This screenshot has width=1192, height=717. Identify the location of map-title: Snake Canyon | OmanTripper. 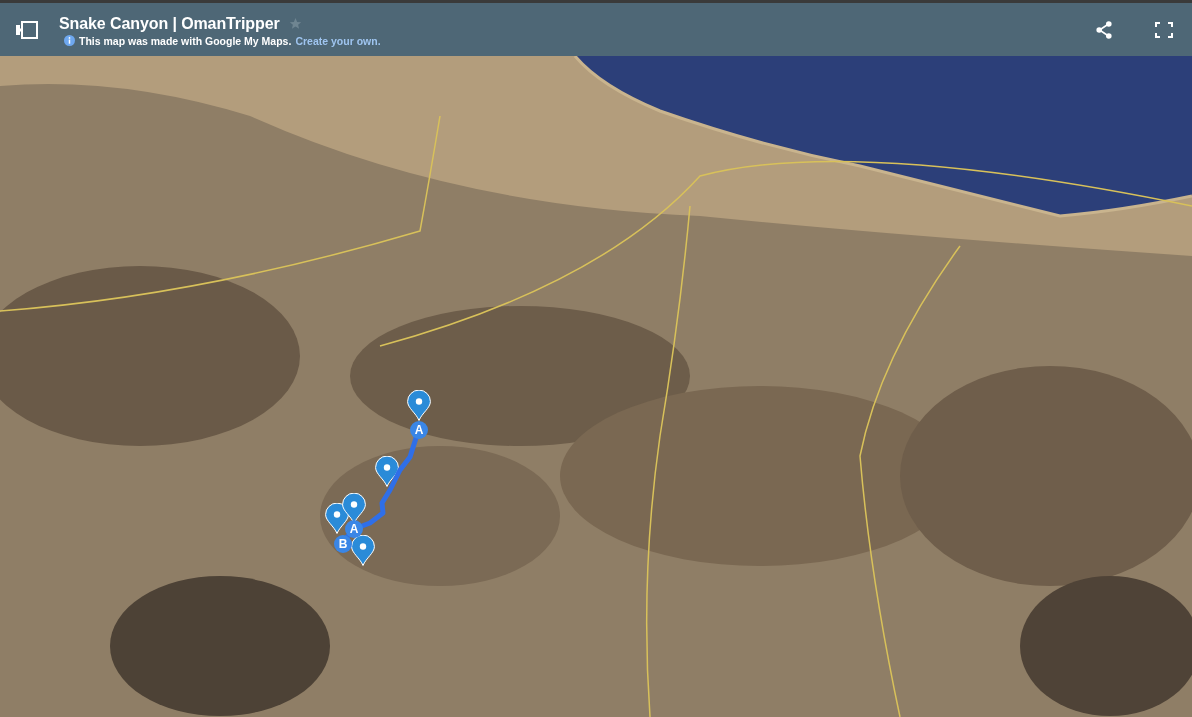
(169, 23).